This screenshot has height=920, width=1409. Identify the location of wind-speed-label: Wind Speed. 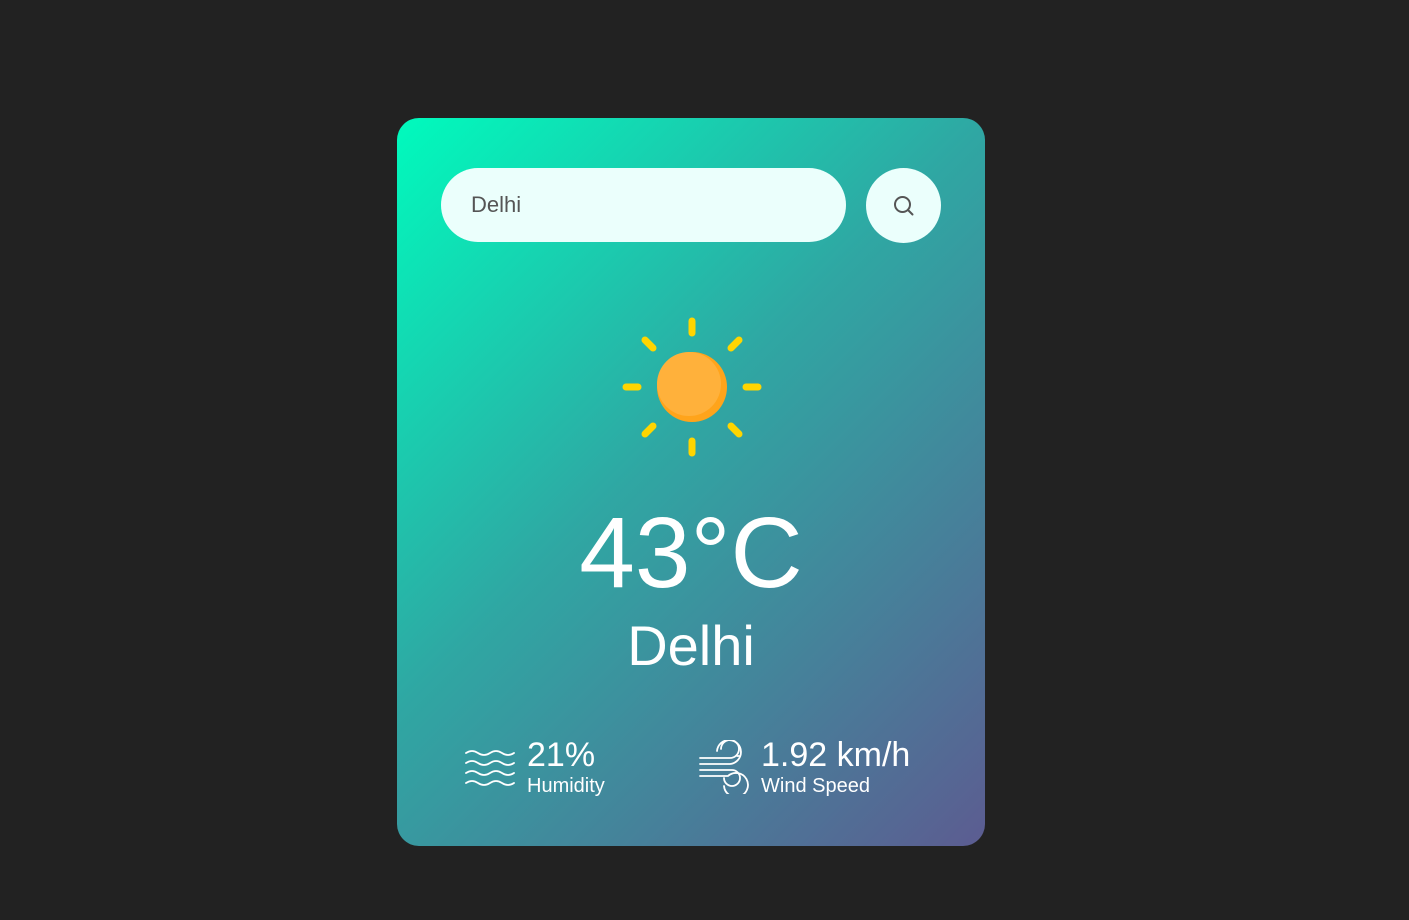
(815, 786).